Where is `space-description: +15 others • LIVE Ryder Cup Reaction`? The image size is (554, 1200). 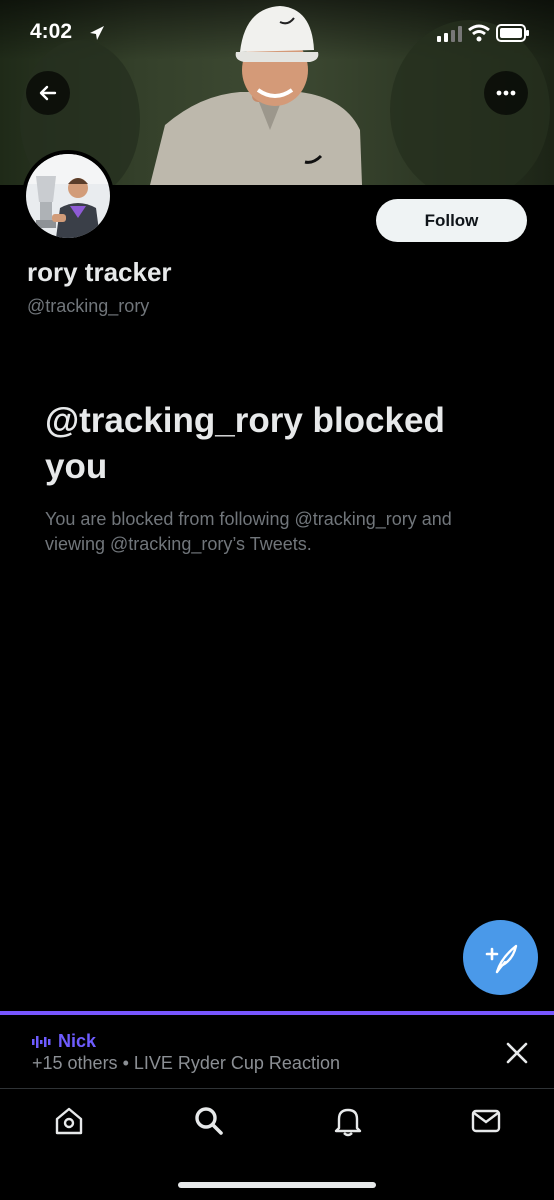 space-description: +15 others • LIVE Ryder Cup Reaction is located at coordinates (186, 1063).